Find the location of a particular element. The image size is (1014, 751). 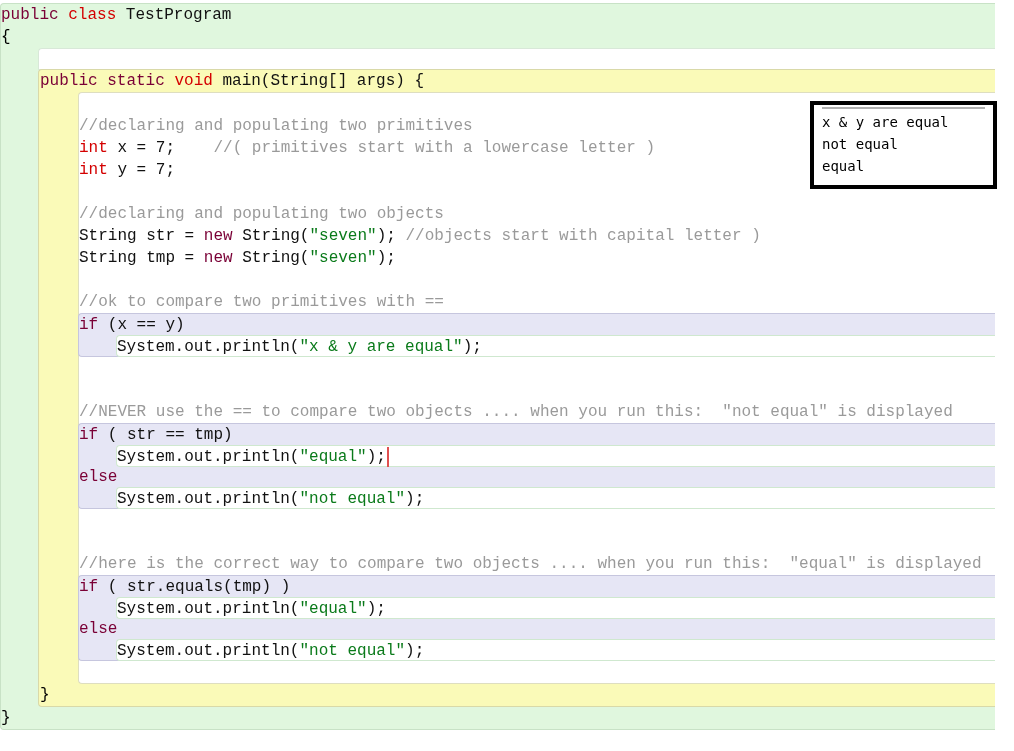

code-line: String tmp = new String("seven"); is located at coordinates (237, 258).